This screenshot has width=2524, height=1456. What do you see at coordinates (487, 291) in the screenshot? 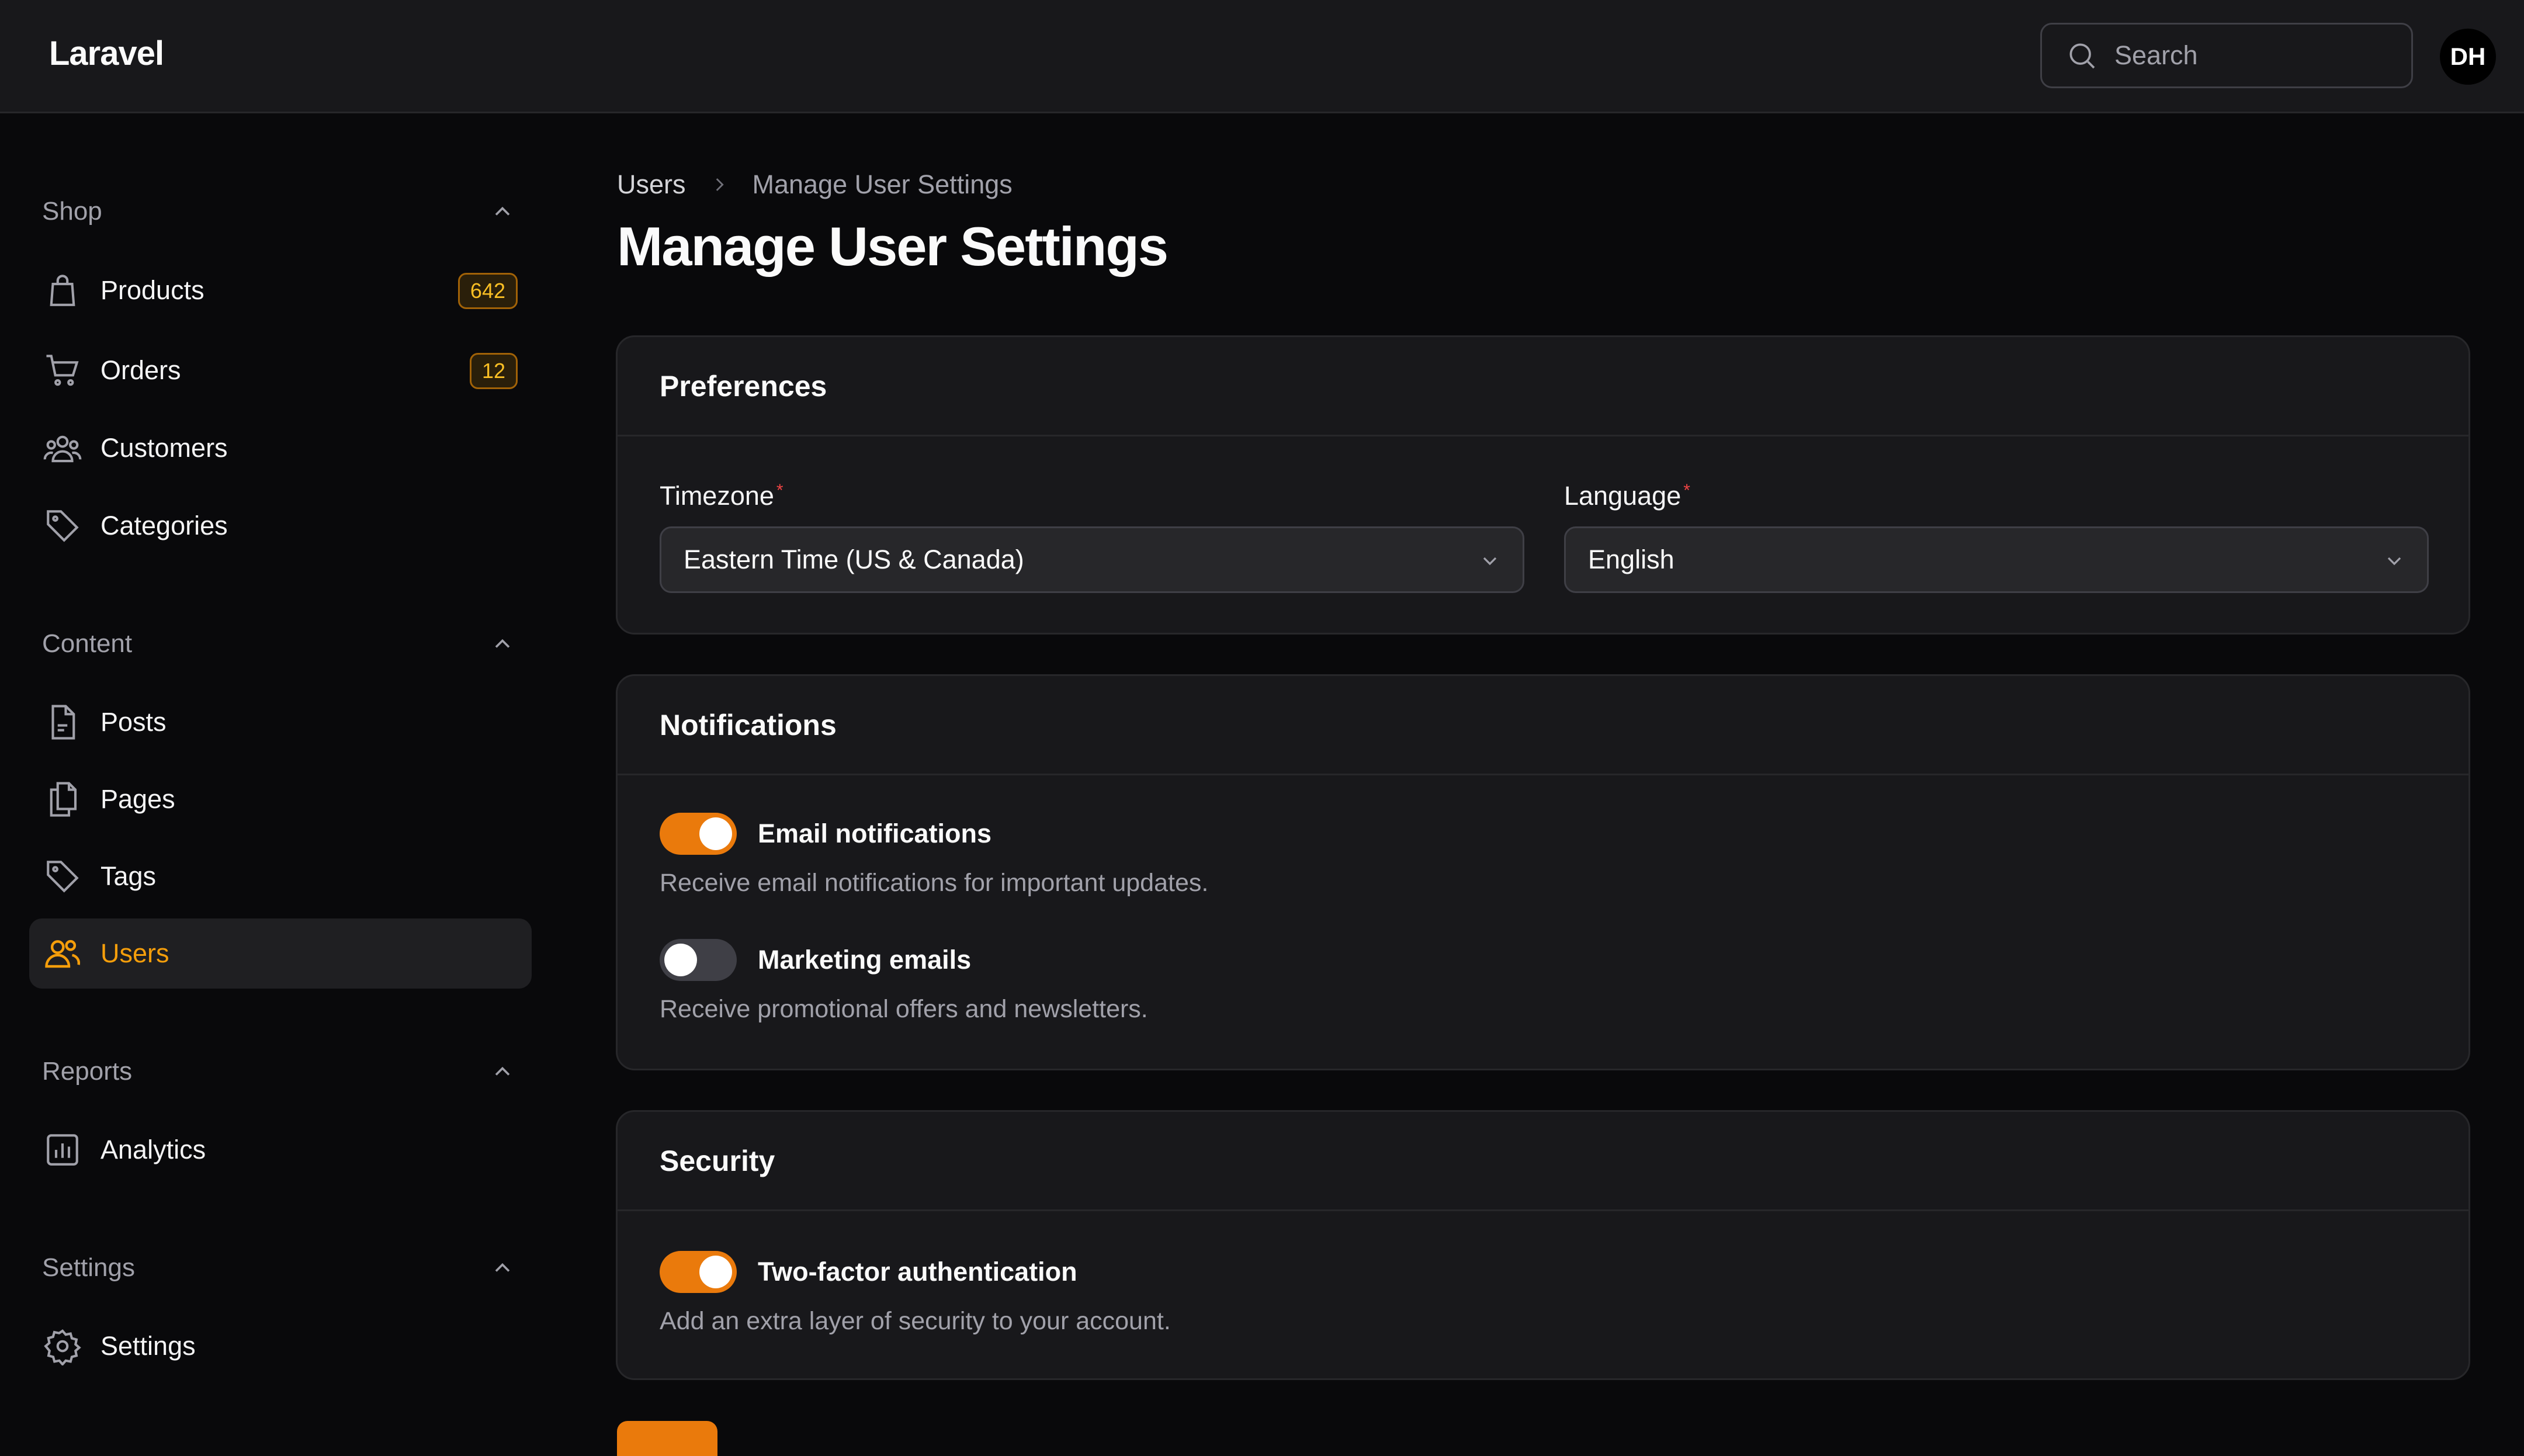
I see `count-badge: 642` at bounding box center [487, 291].